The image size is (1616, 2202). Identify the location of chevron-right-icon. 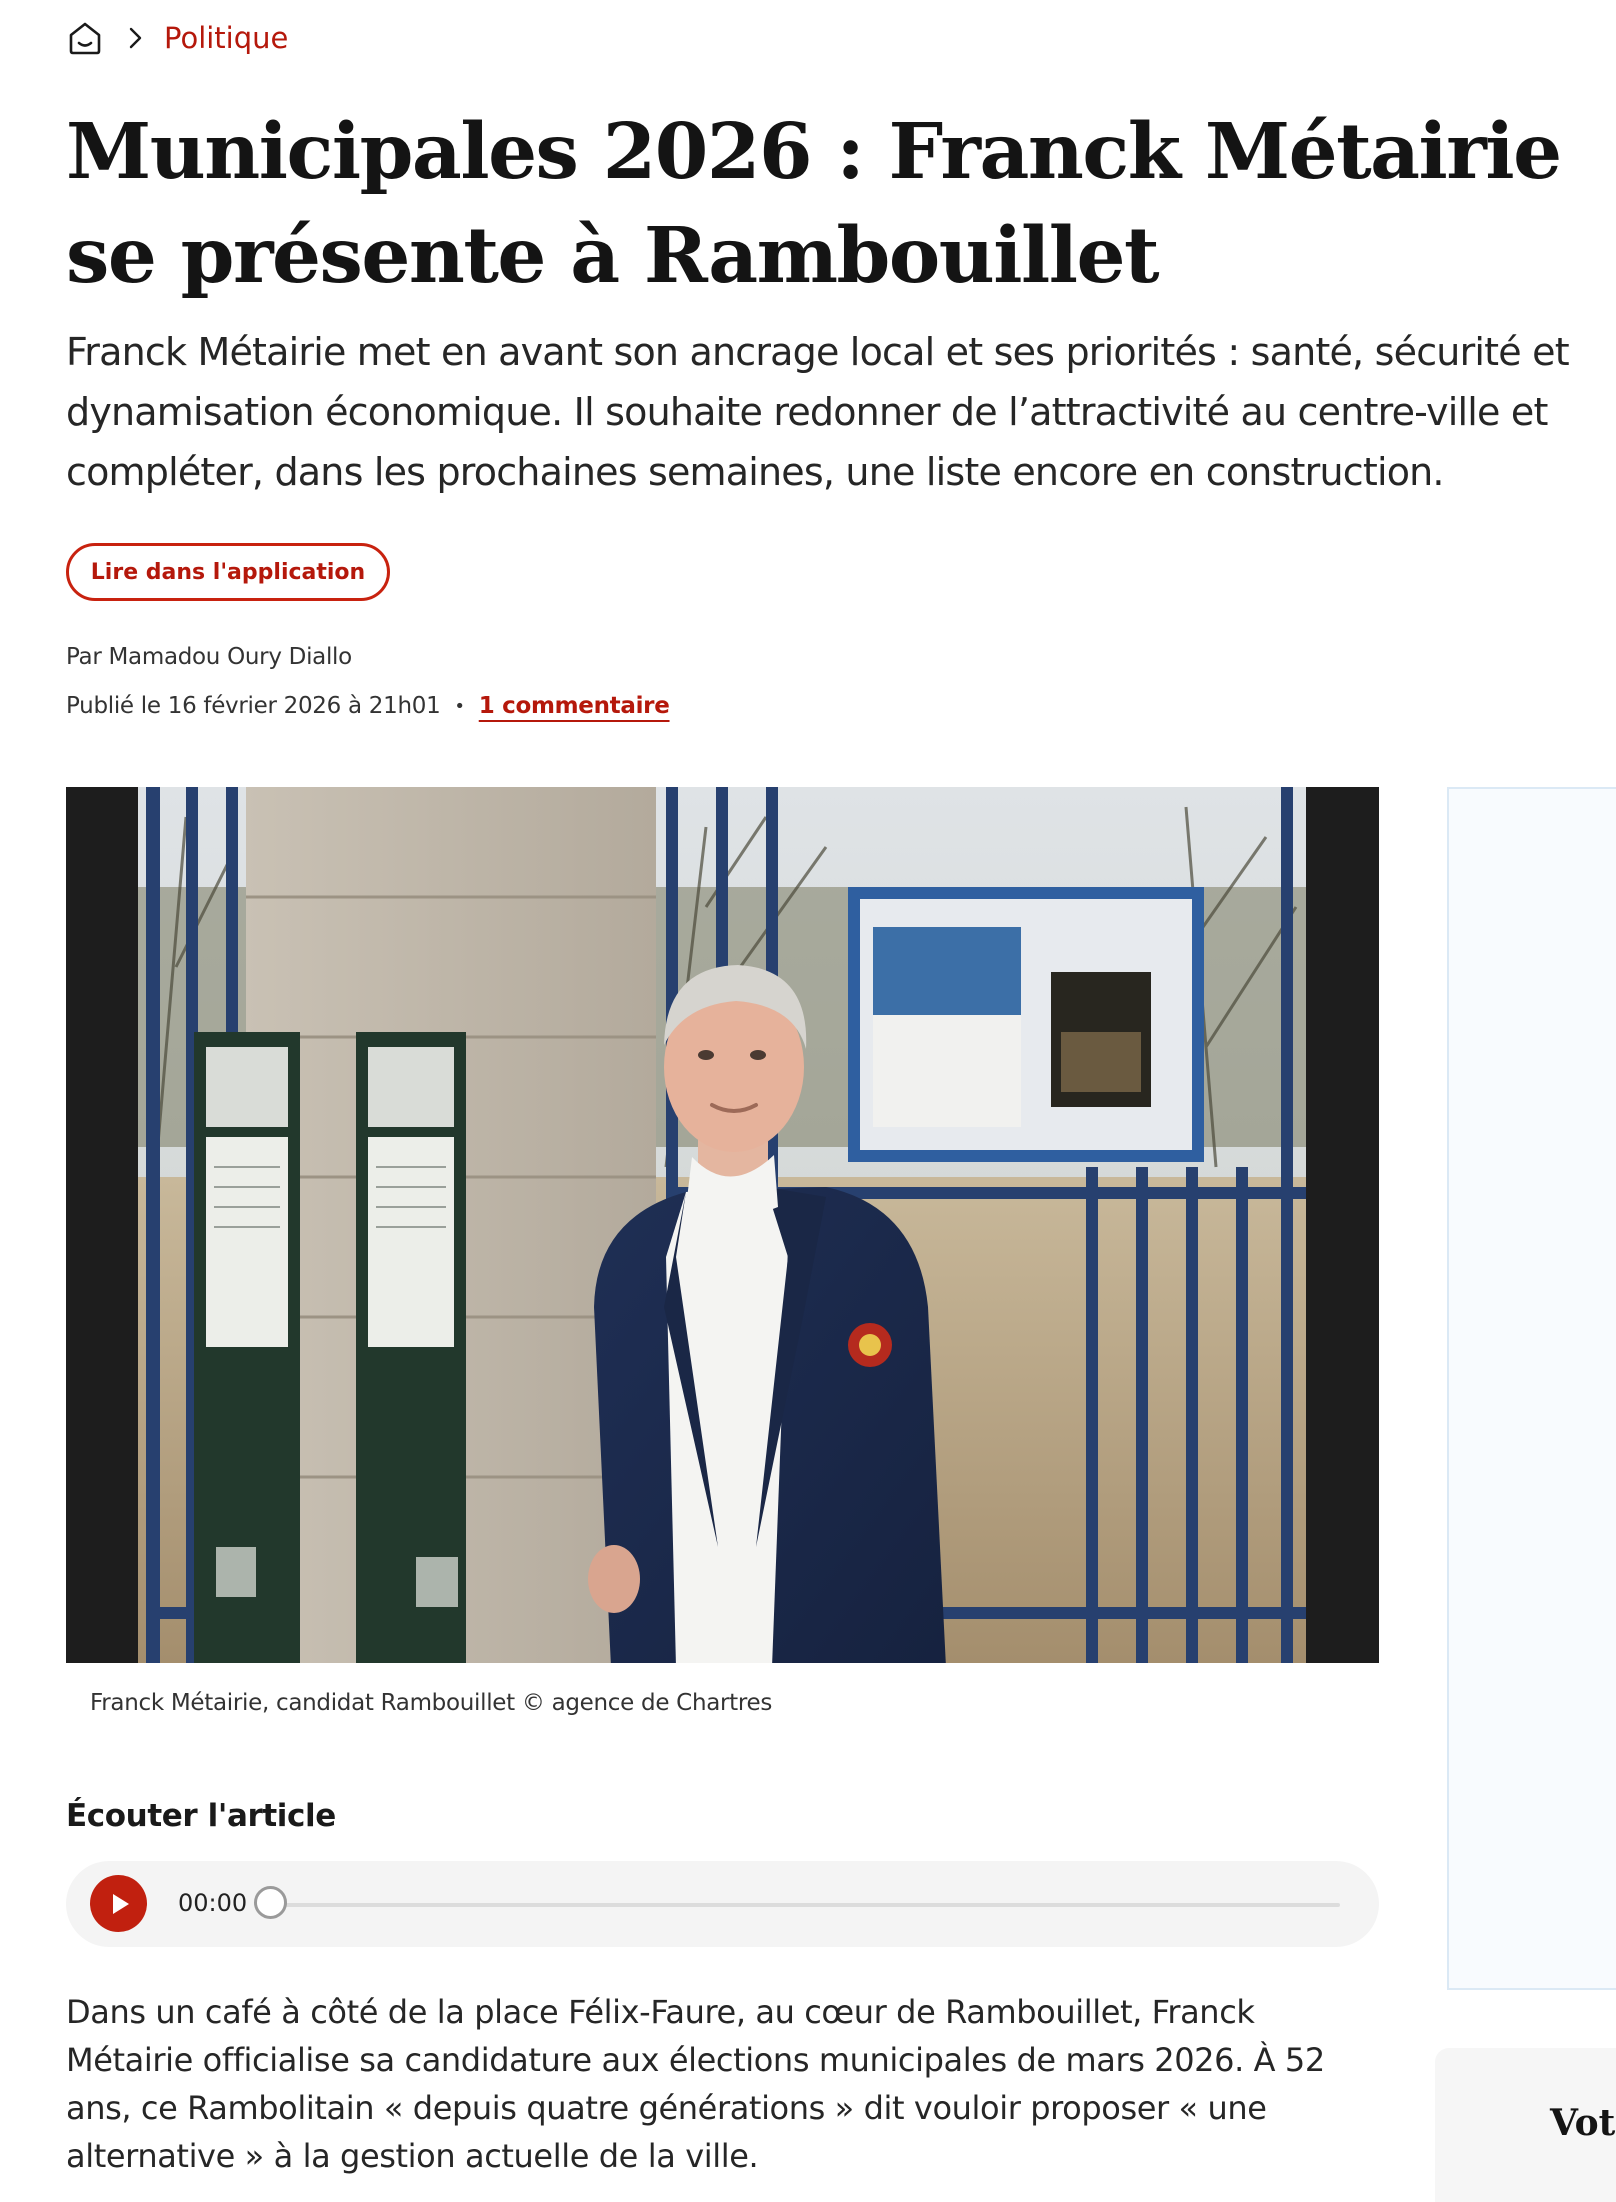
(136, 38).